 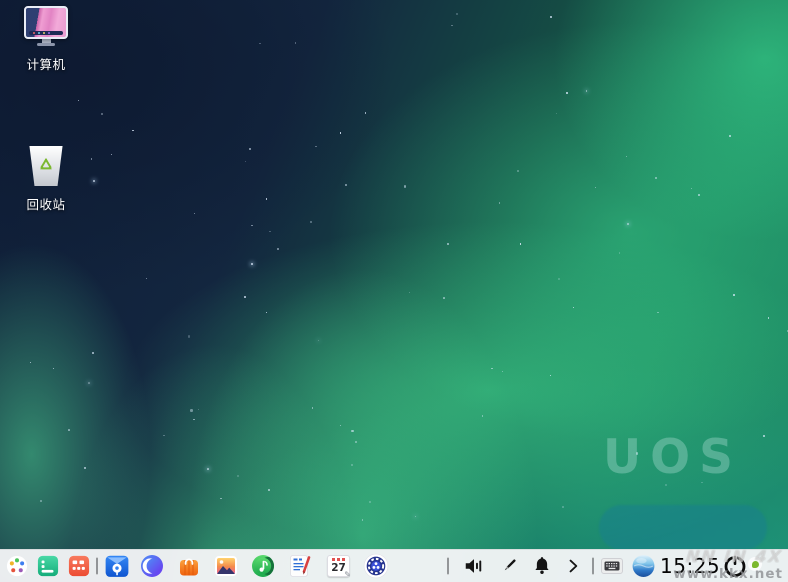 I want to click on launcher-icon, so click(x=17, y=566).